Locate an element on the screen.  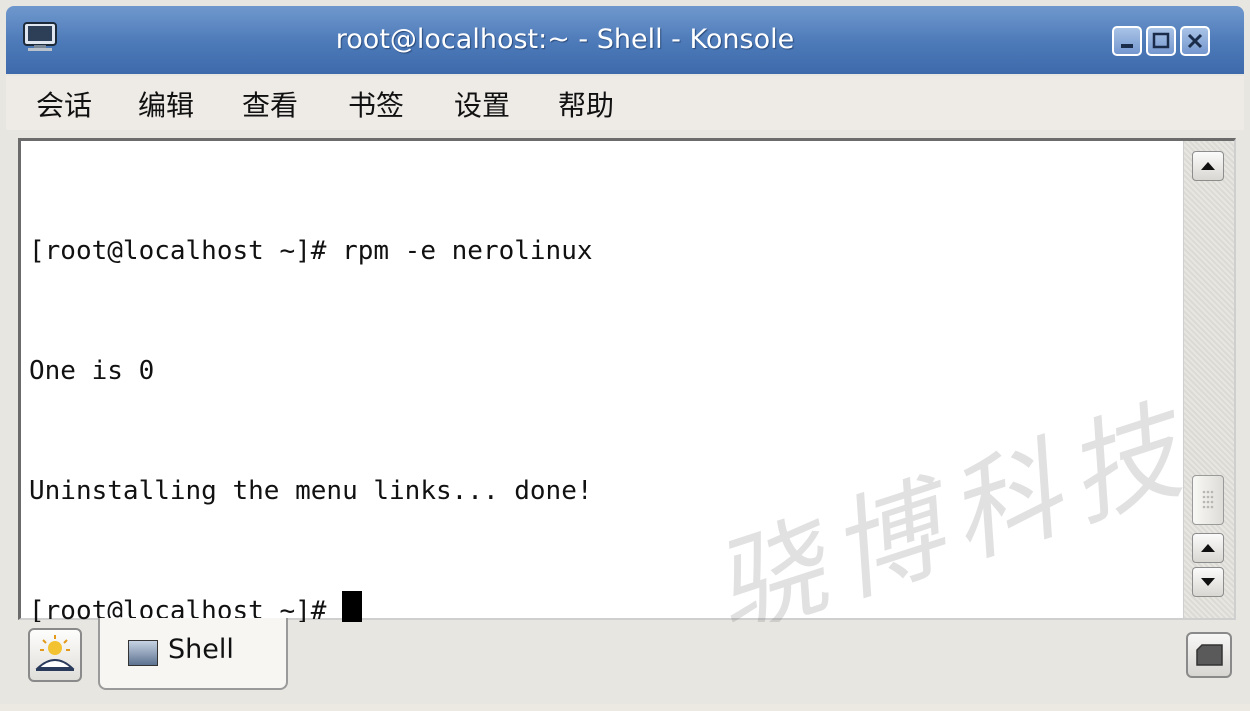
minimize-button is located at coordinates (1127, 41).